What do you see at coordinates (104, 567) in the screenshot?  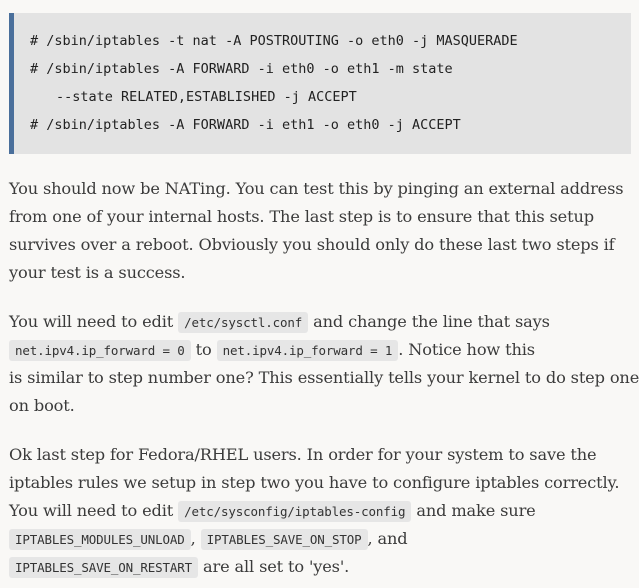 I see `inline-code-save-on-restart: IPTABLES_SAVE_ON_RESTART` at bounding box center [104, 567].